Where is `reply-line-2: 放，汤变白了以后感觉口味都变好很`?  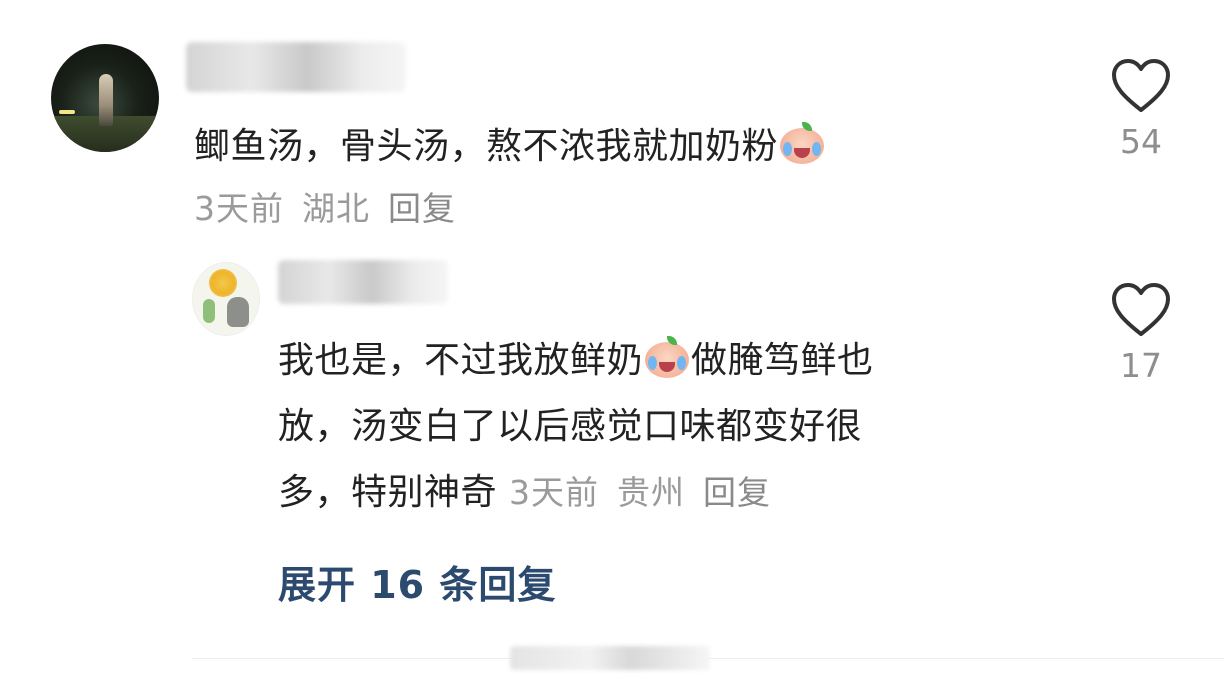 reply-line-2: 放，汤变白了以后感觉口味都变好很 is located at coordinates (570, 426).